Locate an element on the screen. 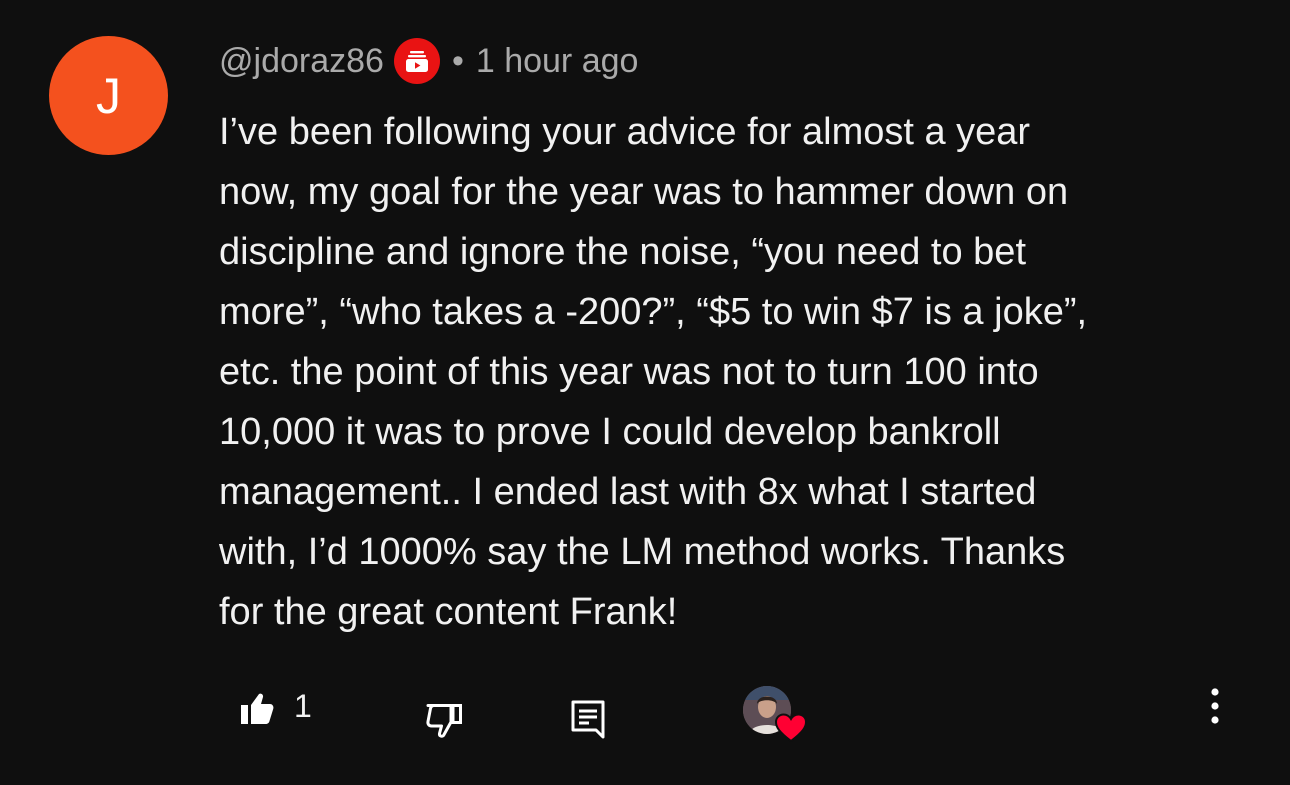  username: @jdoraz86 is located at coordinates (301, 61).